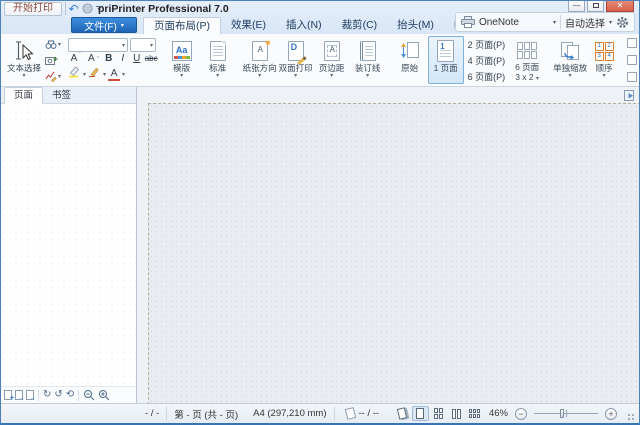  I want to click on measurement-button: ▾, so click(53, 76).